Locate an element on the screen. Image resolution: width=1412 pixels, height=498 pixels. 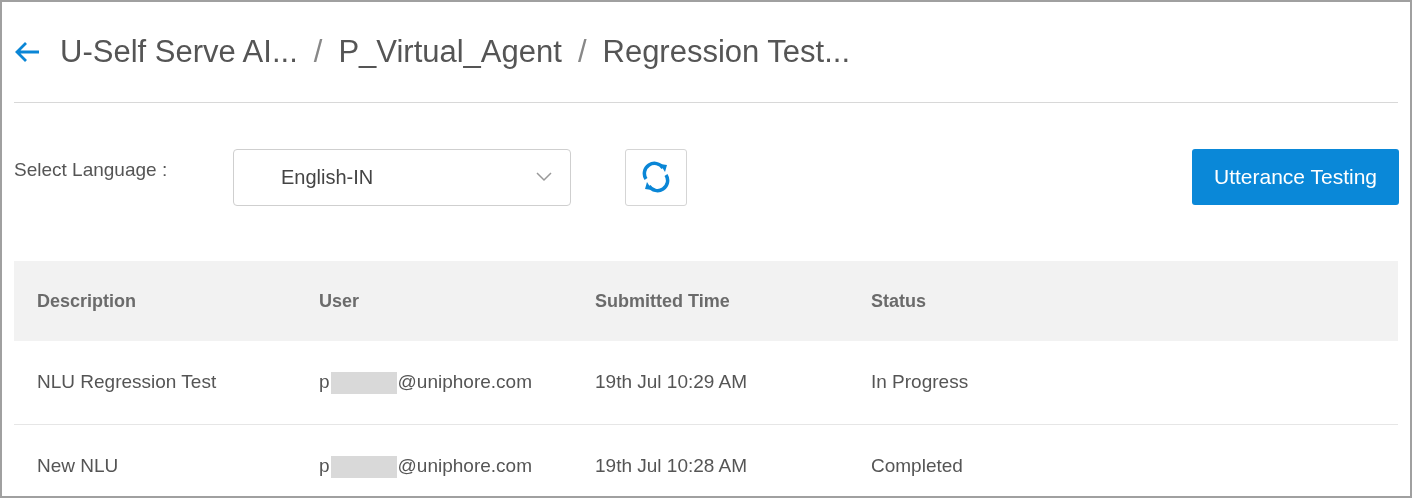
refresh-button is located at coordinates (656, 177).